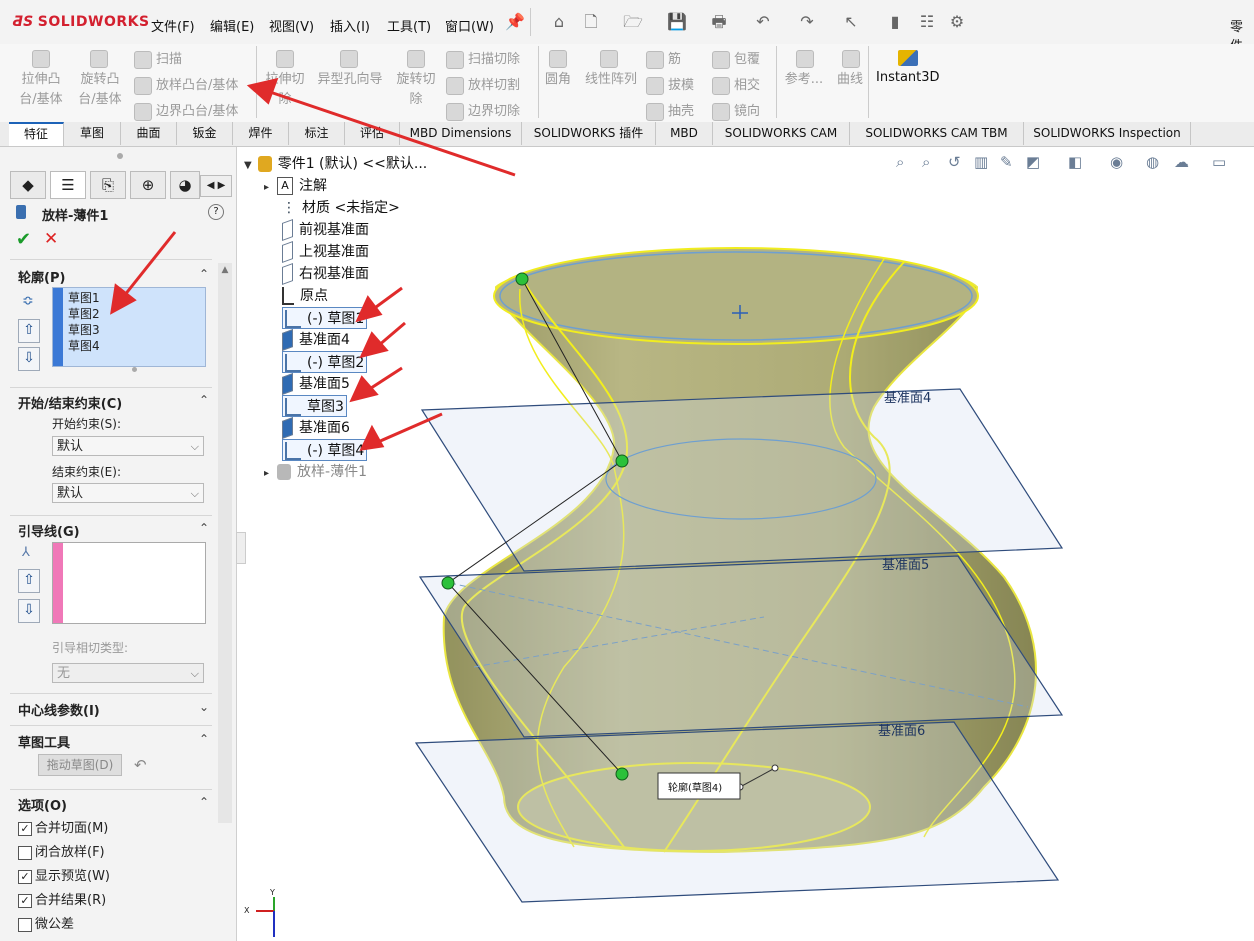 The height and width of the screenshot is (941, 1254). Describe the element at coordinates (1107, 133) in the screenshot. I see `tab-solidworks-inspection: SOLIDWORKS Inspection` at that location.